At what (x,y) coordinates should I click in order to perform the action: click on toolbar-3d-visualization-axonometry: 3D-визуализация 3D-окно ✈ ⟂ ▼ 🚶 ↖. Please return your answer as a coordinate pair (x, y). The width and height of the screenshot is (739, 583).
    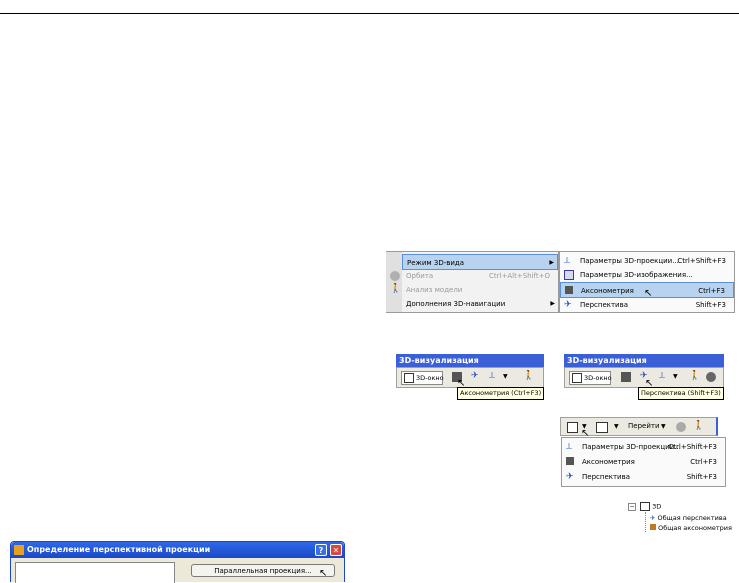
    Looking at the image, I should click on (470, 371).